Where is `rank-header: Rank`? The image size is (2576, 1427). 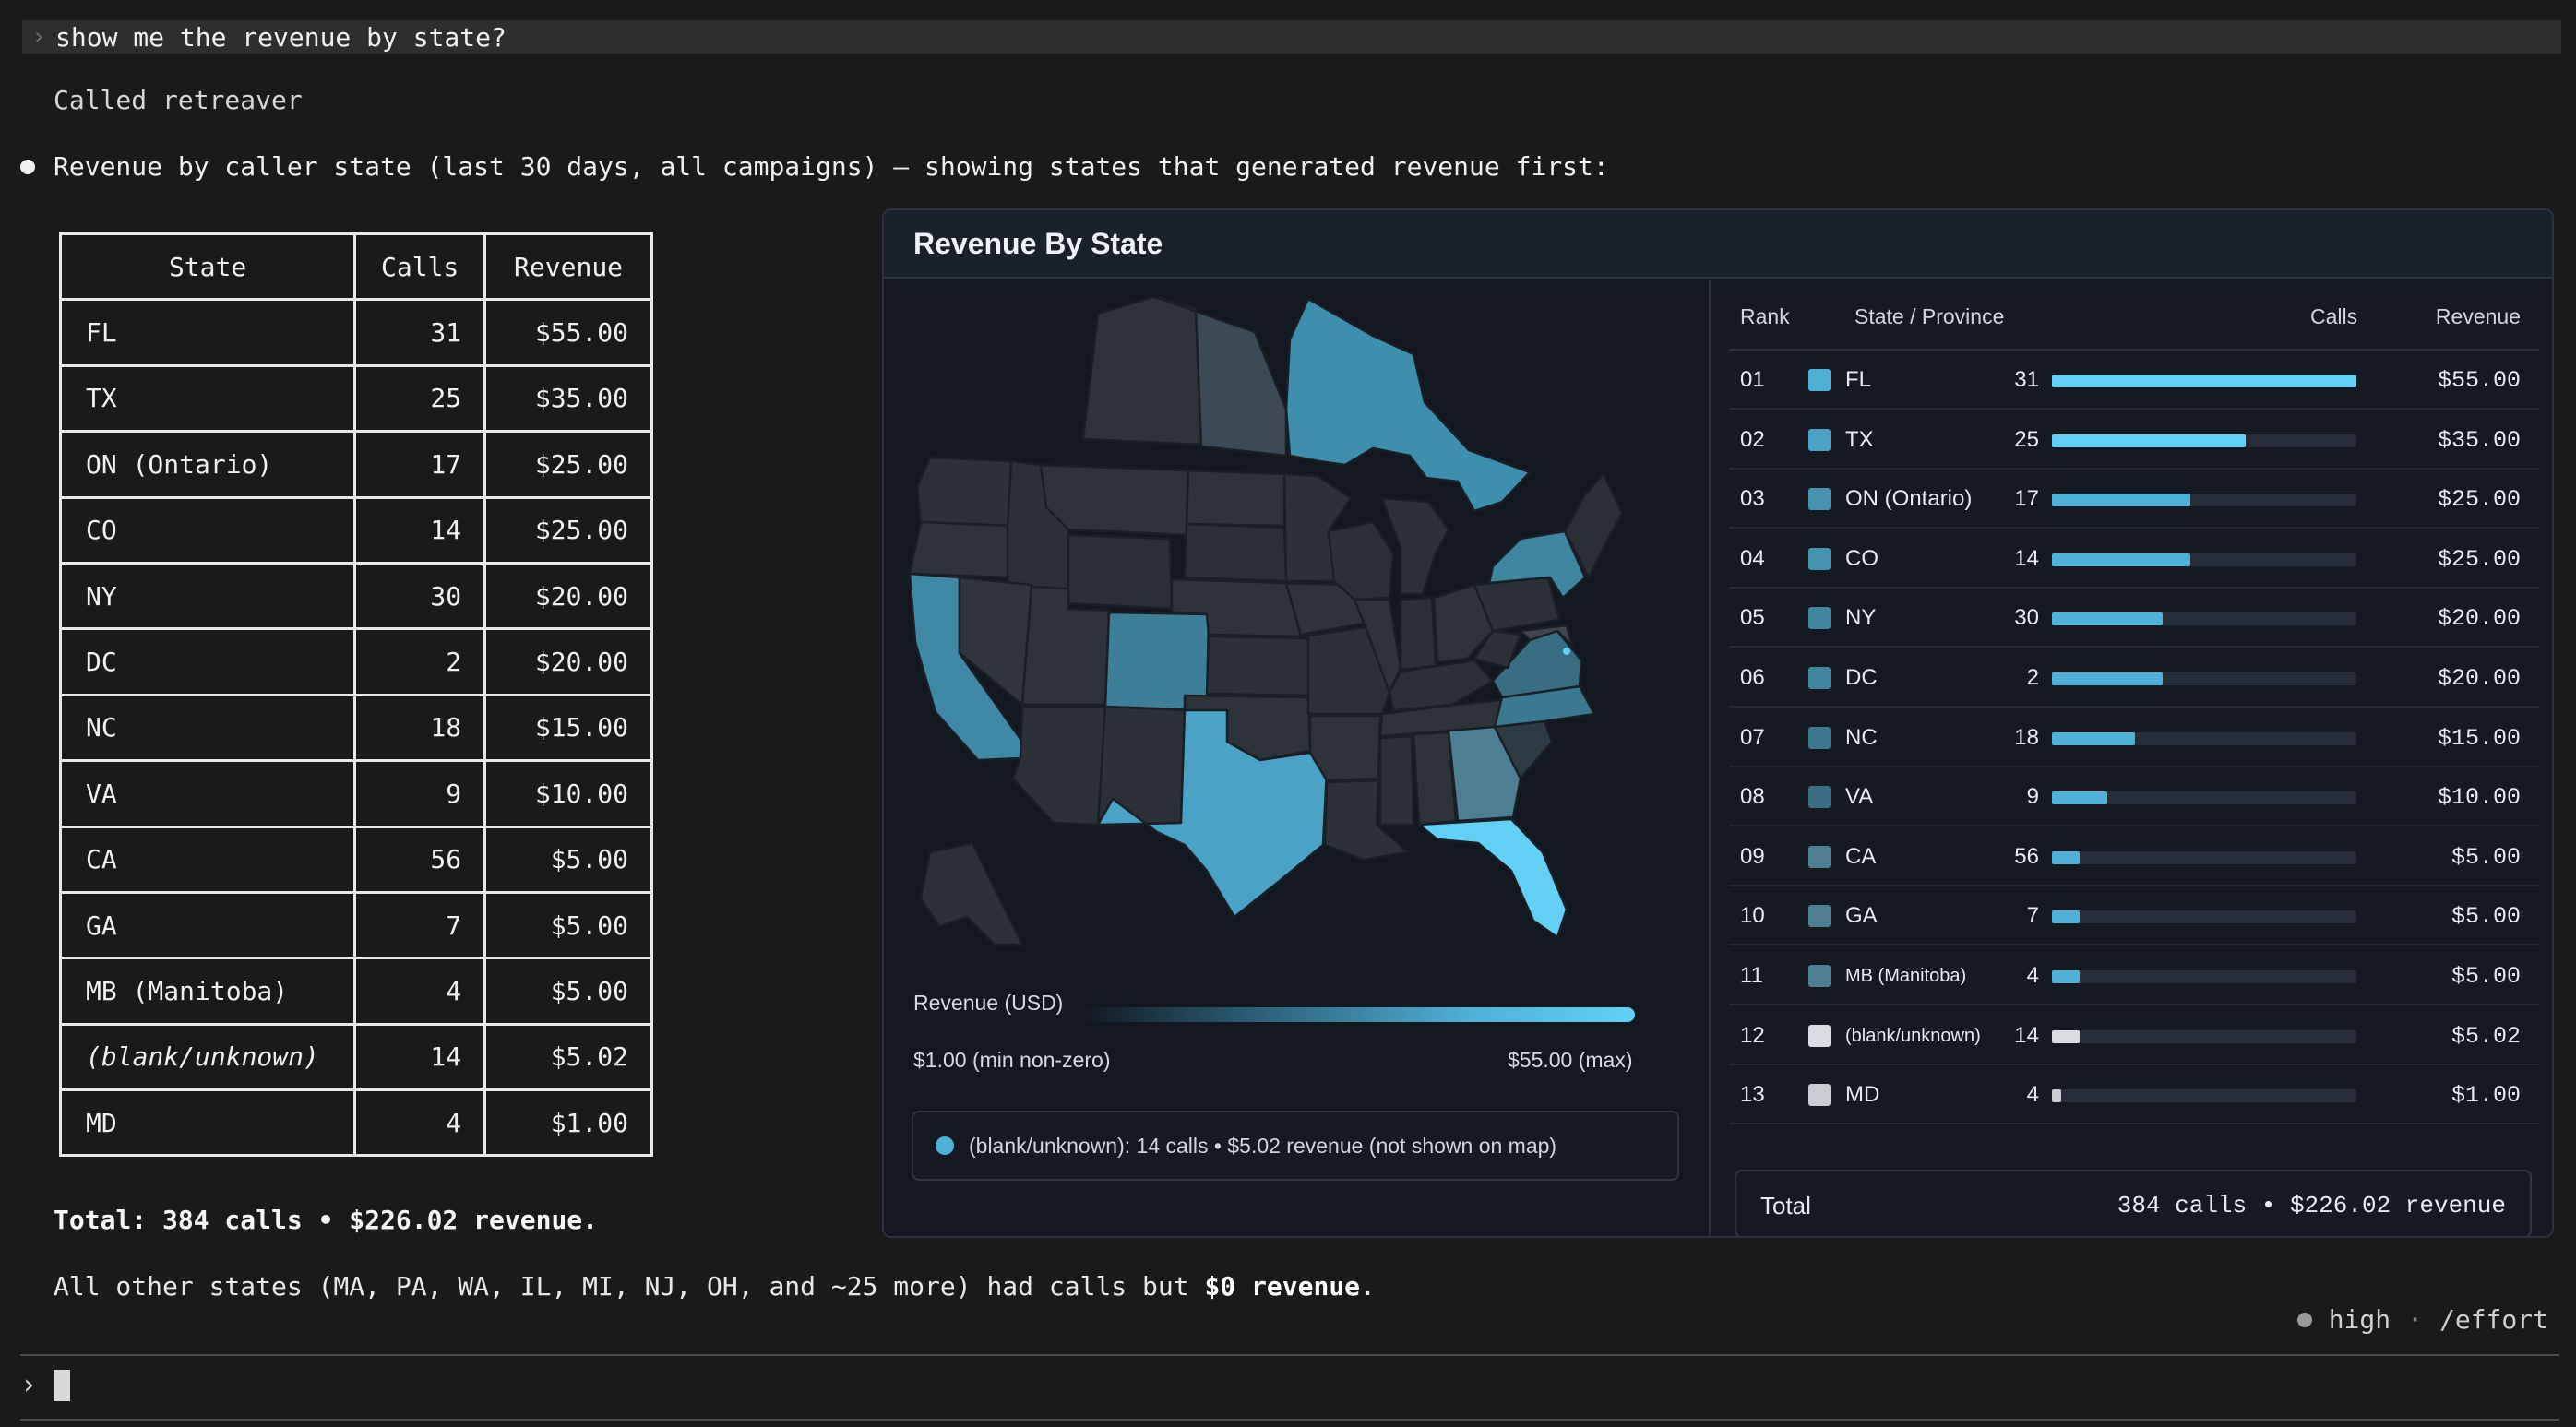 rank-header: Rank is located at coordinates (1765, 316).